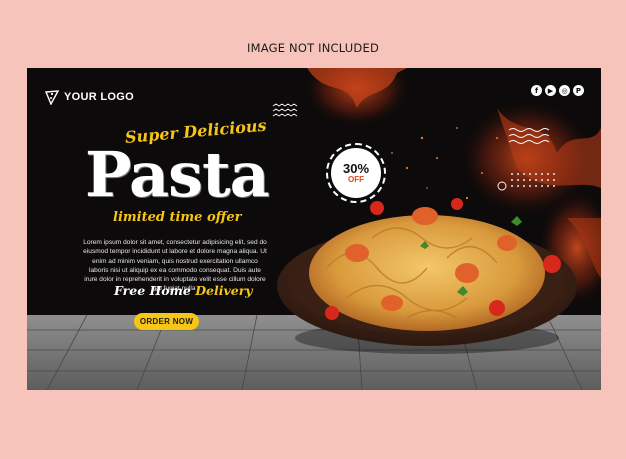 This screenshot has height=459, width=626. I want to click on image-not-included-note: IMAGE NOT INCLUDED, so click(313, 48).